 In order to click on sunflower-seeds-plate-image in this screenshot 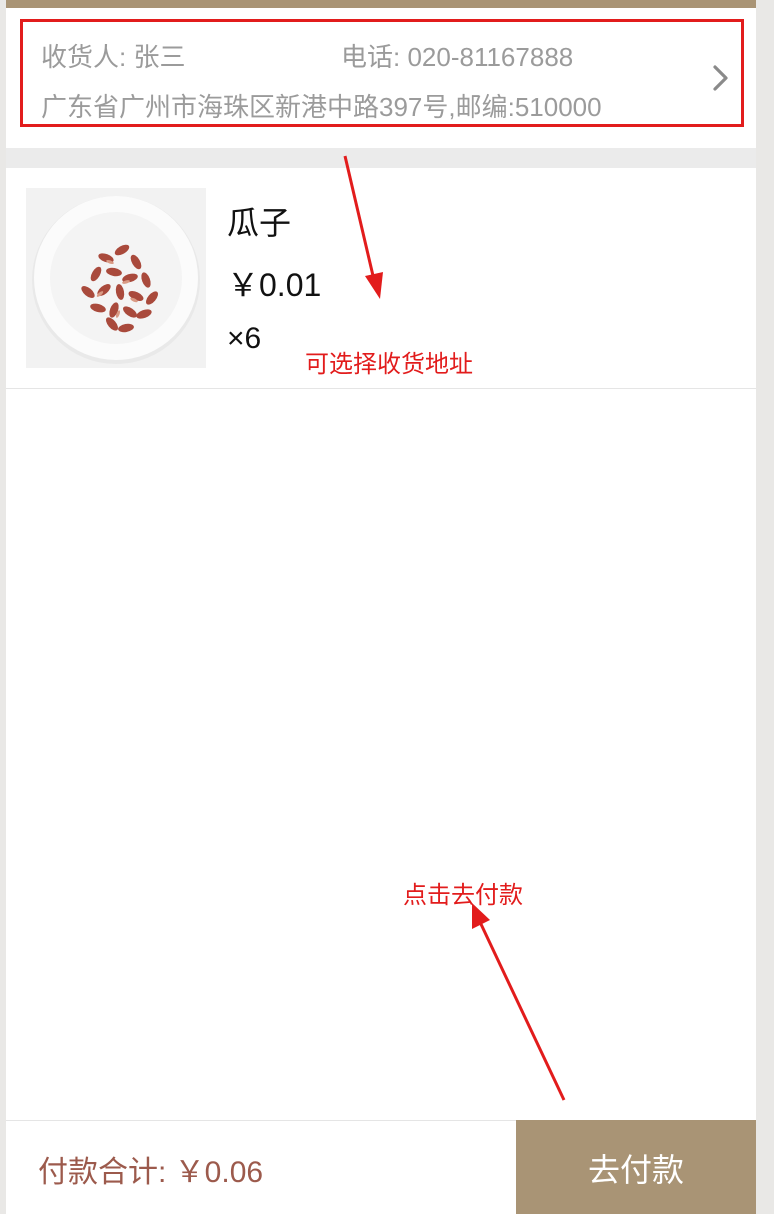, I will do `click(116, 278)`.